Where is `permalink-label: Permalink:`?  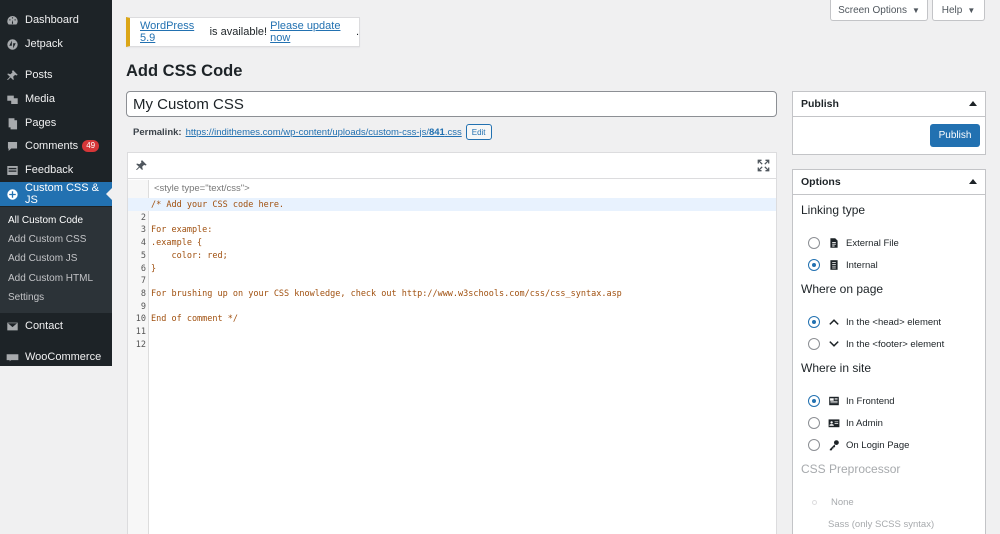 permalink-label: Permalink: is located at coordinates (157, 132).